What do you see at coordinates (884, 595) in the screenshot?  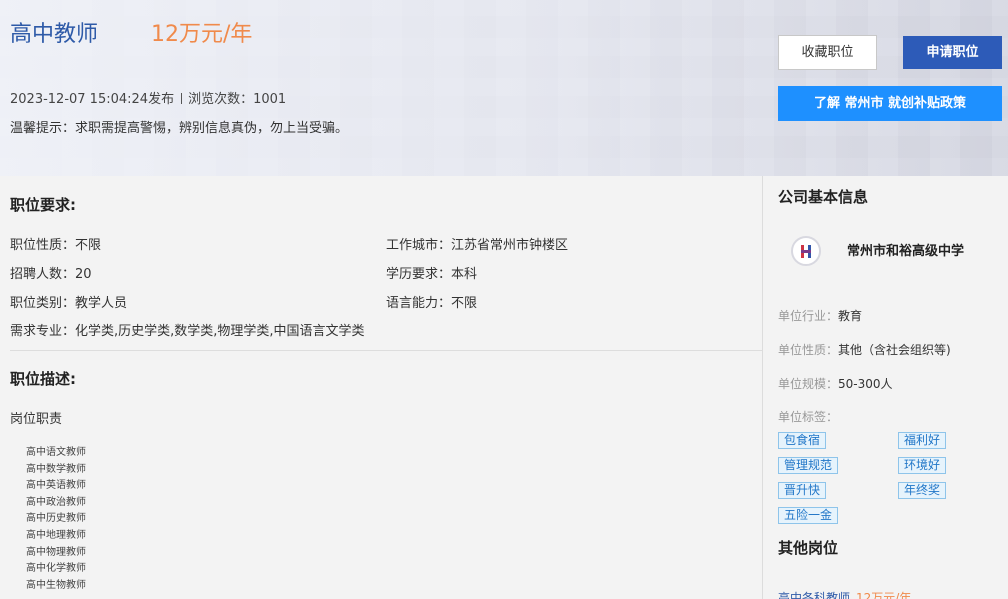 I see `other-job-salary: 12万元/年` at bounding box center [884, 595].